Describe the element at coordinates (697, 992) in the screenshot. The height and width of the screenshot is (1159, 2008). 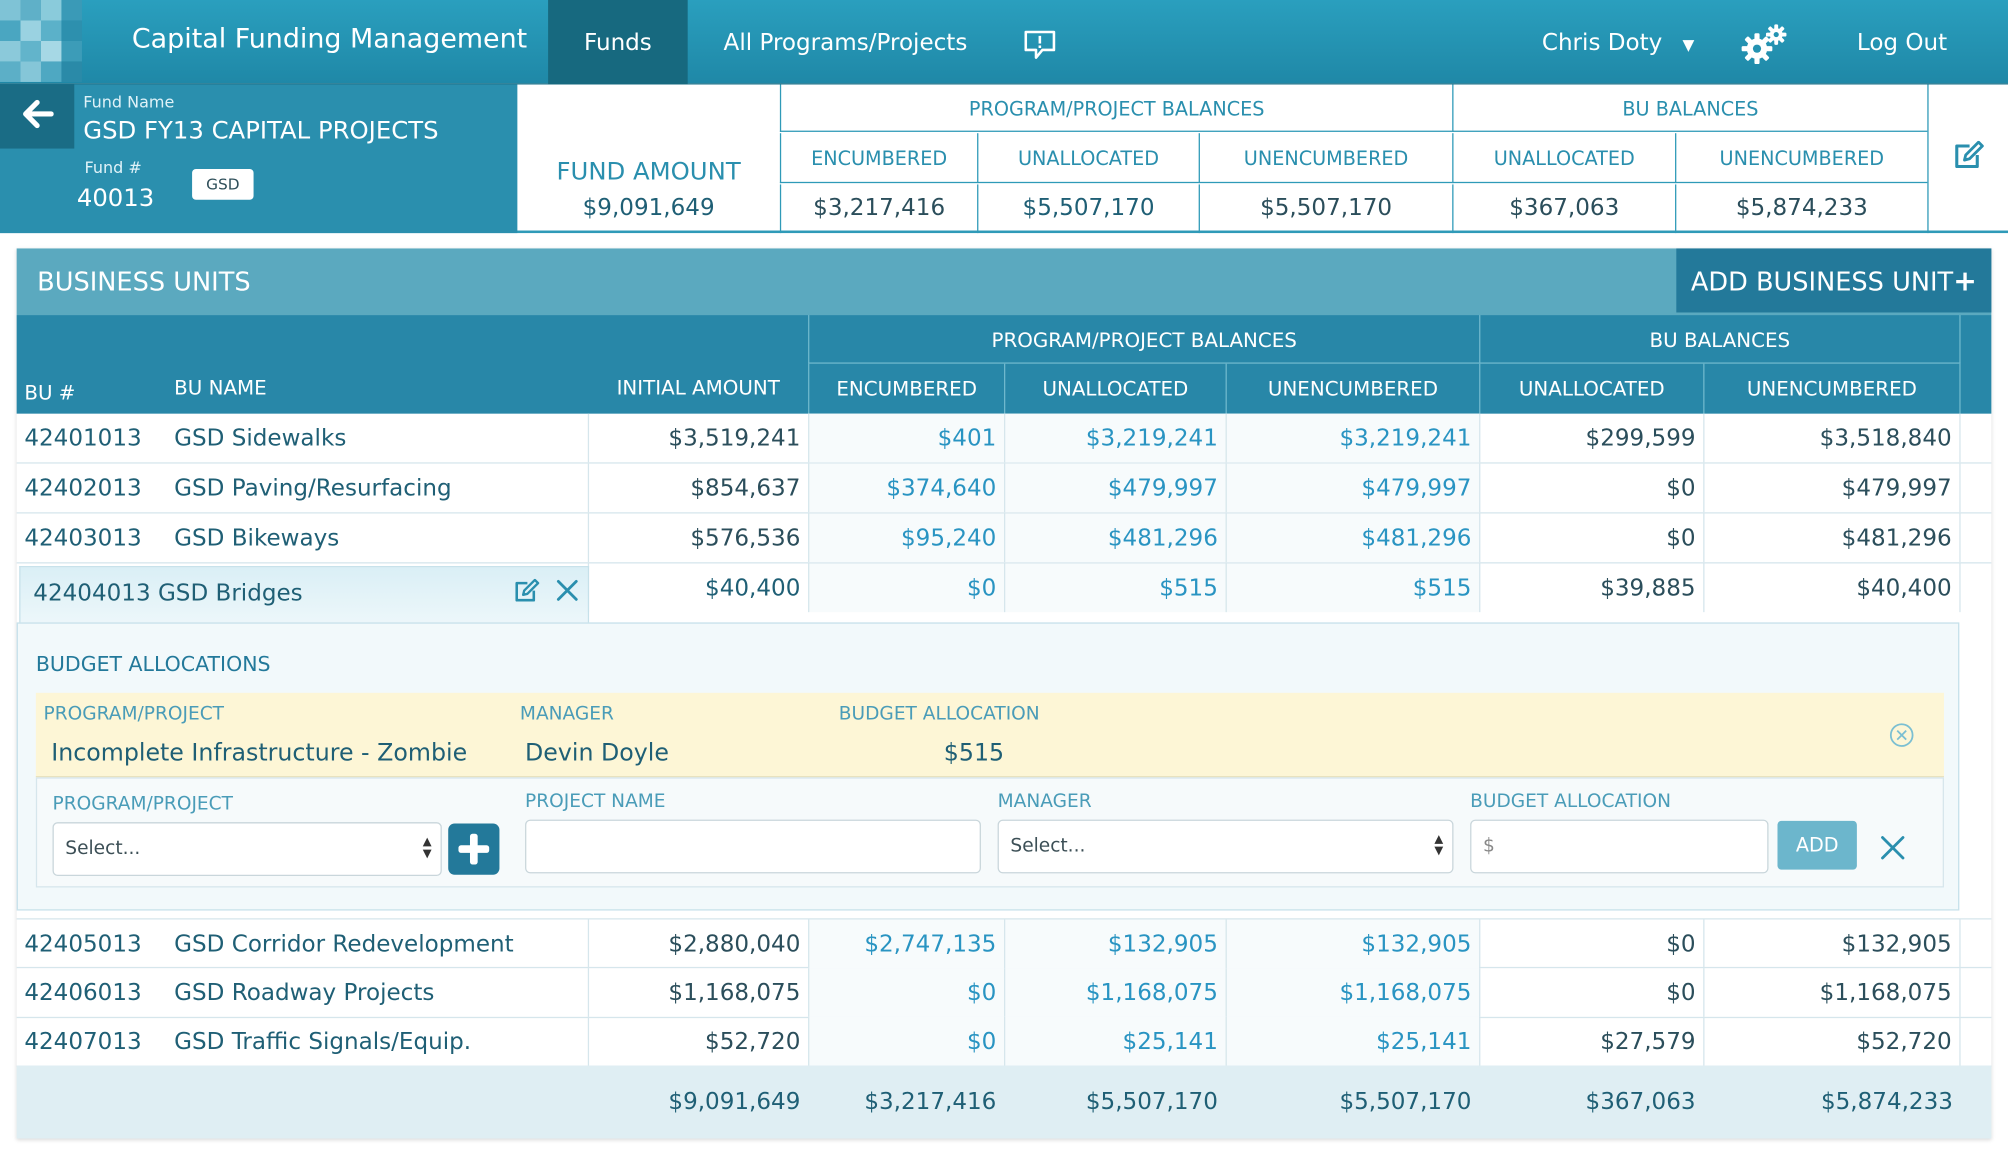
I see `initial-amount: $1,168,075` at that location.